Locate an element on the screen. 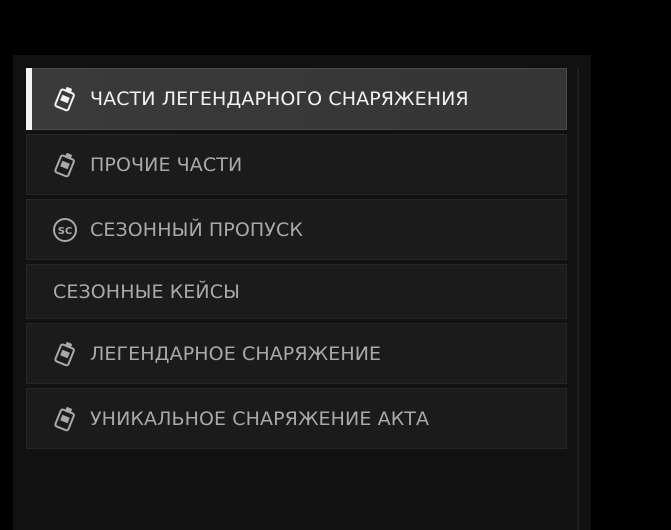 This screenshot has width=671, height=530. menu-item-legendary-gear: ЛЕГЕНДАРНОЕ СНАРЯЖЕНИЕ is located at coordinates (296, 353).